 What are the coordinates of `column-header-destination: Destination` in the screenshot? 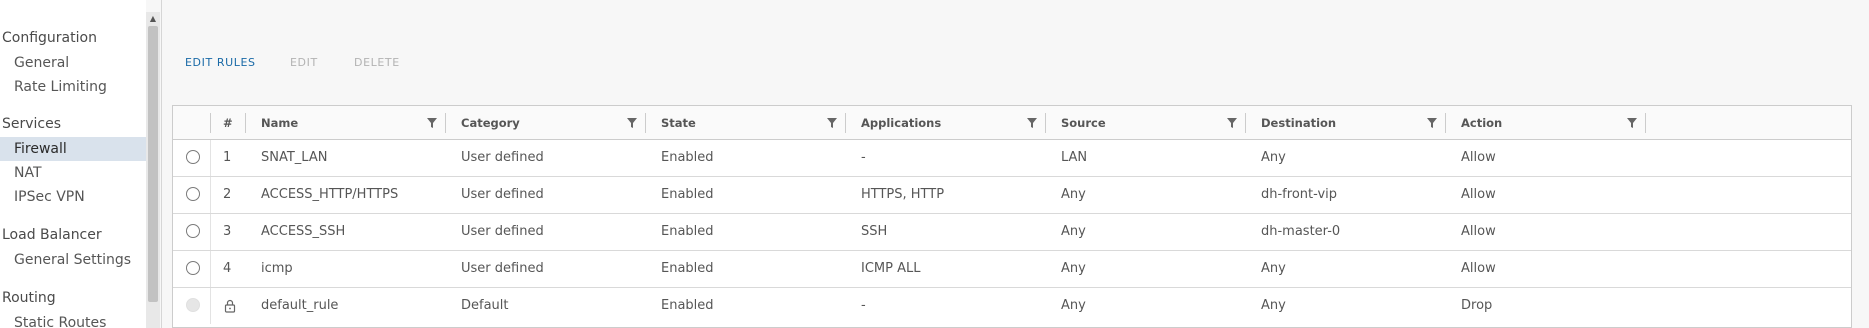 It's located at (1298, 123).